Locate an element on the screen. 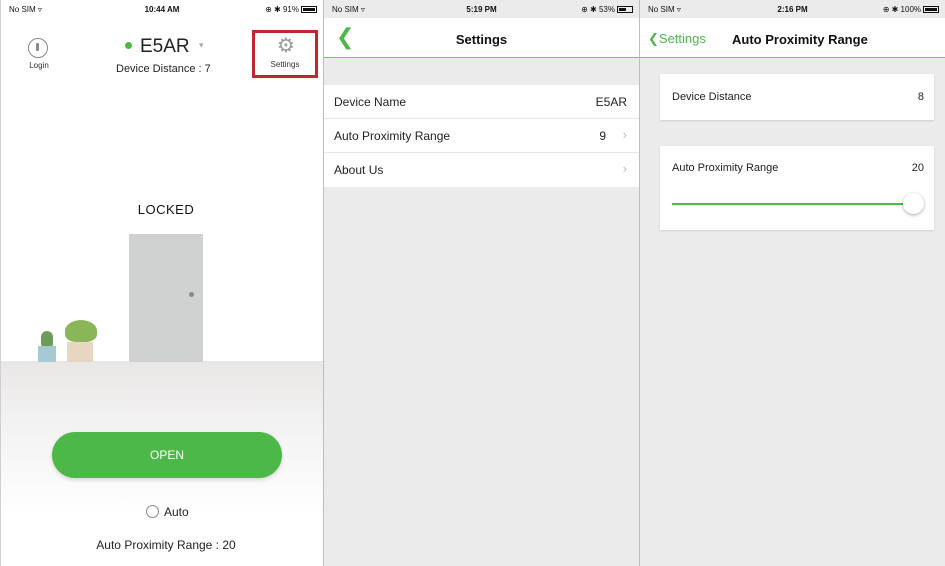 Image resolution: width=945 pixels, height=566 pixels. settings-row-about: About Us › is located at coordinates (481, 170).